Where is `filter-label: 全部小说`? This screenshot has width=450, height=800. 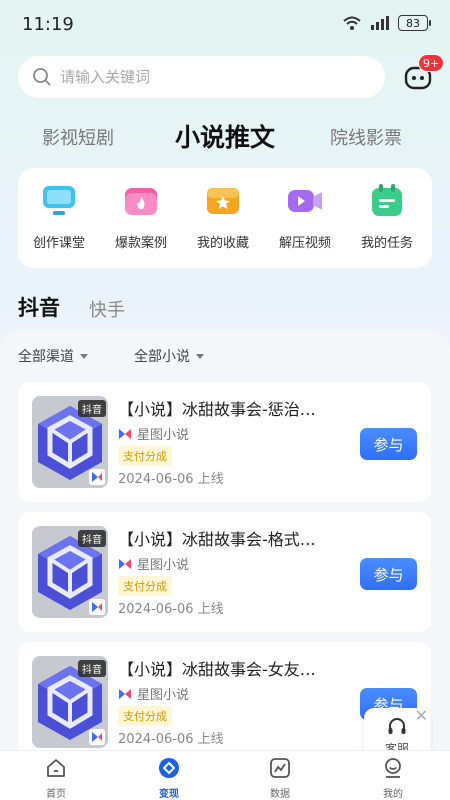
filter-label: 全部小说 is located at coordinates (162, 357).